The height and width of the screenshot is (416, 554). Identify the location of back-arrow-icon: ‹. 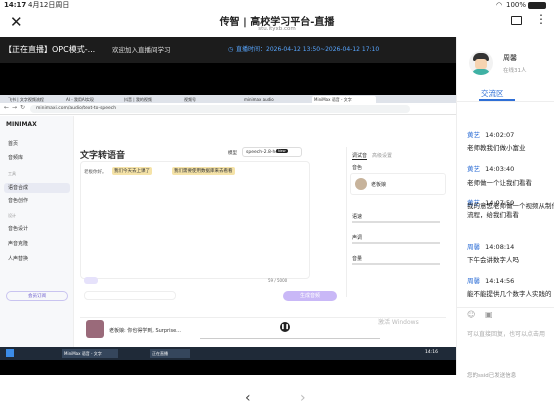
(248, 398).